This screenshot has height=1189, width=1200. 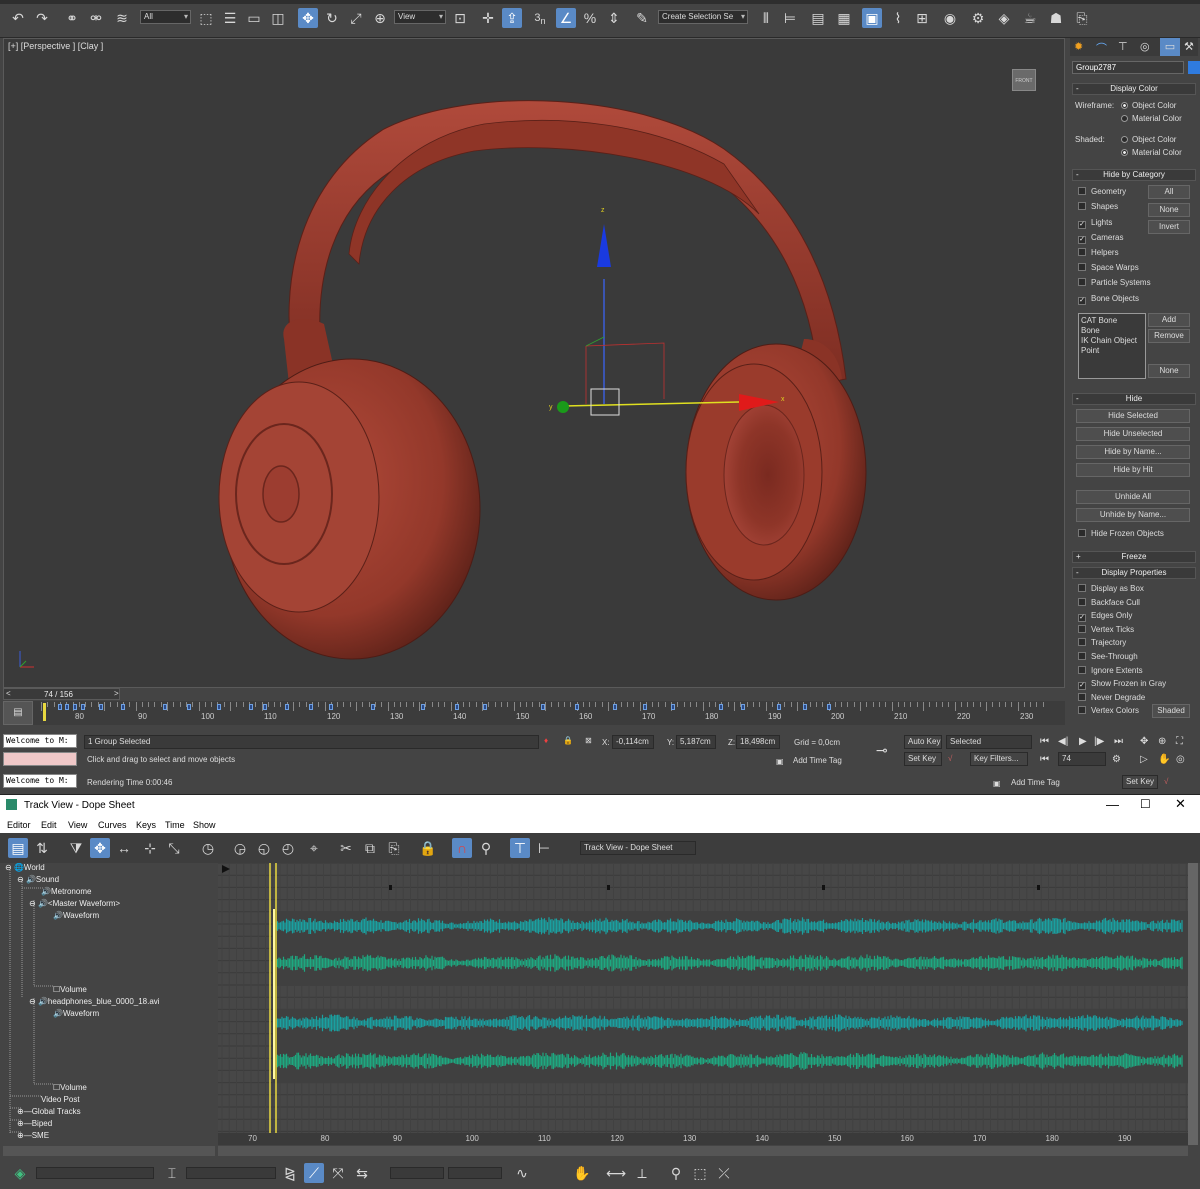 What do you see at coordinates (568, 740) in the screenshot?
I see `lock-selection-icon: 🔒` at bounding box center [568, 740].